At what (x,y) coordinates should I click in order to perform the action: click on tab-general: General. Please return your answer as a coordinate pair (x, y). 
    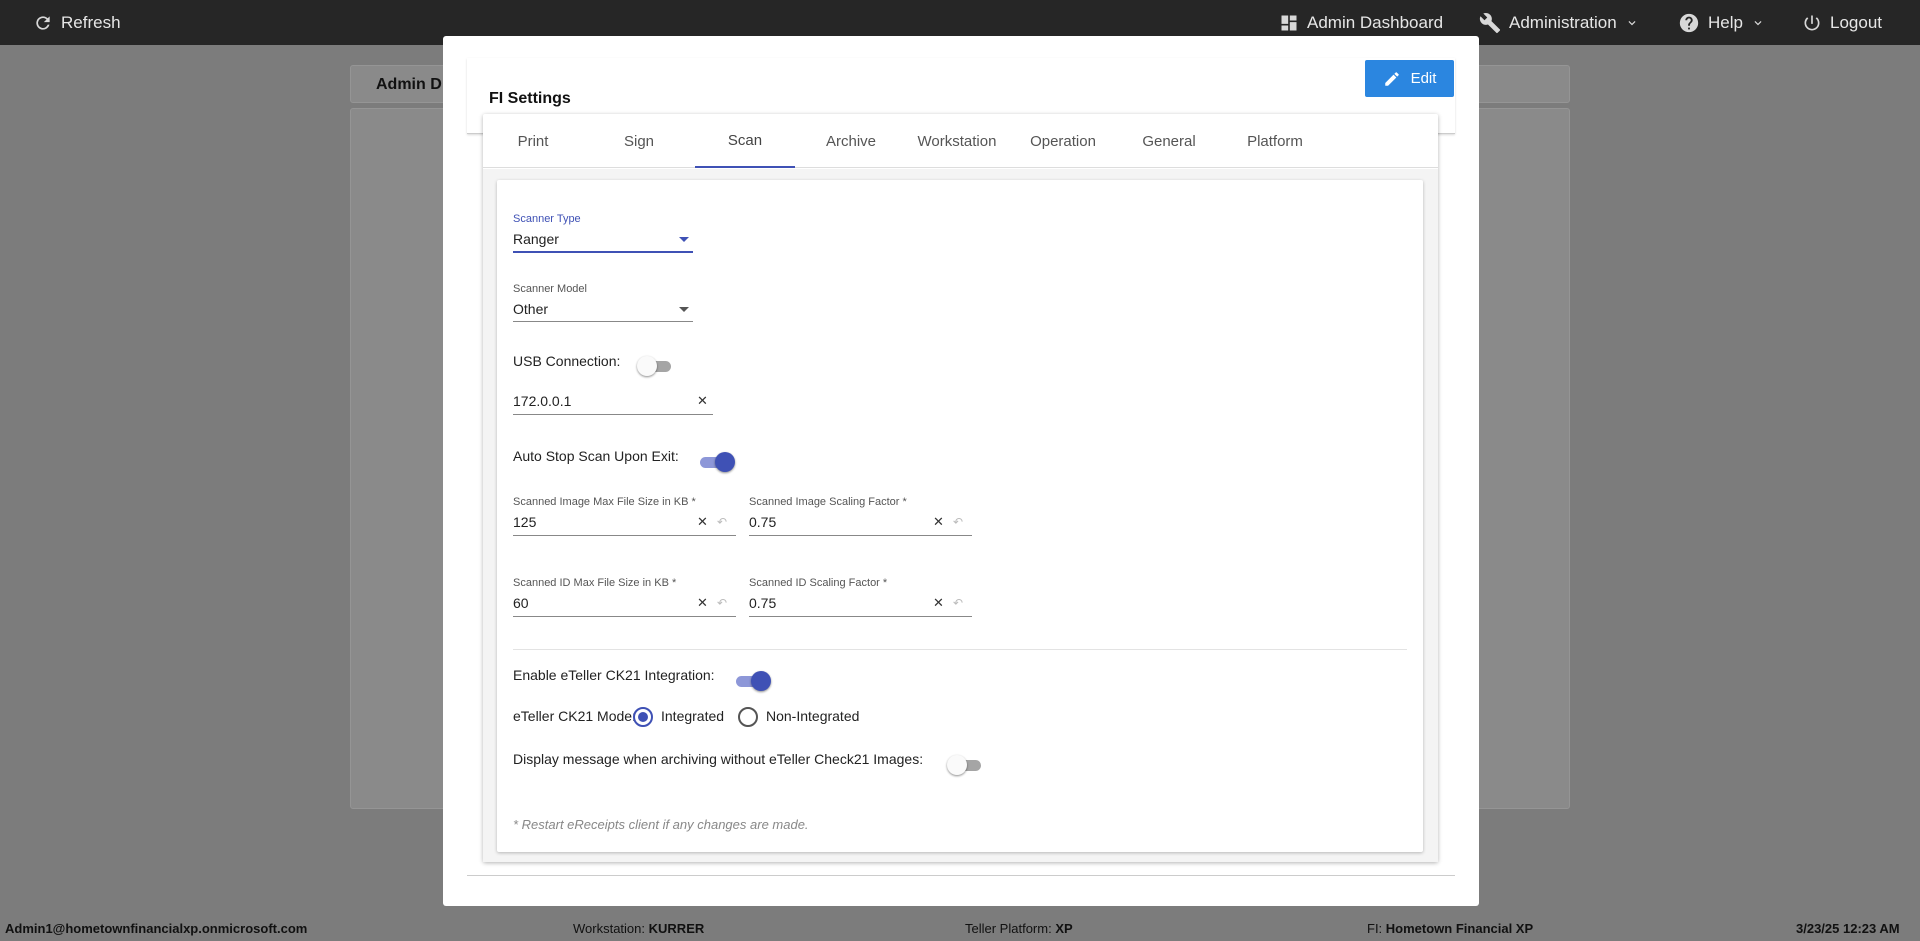
    Looking at the image, I should click on (1169, 141).